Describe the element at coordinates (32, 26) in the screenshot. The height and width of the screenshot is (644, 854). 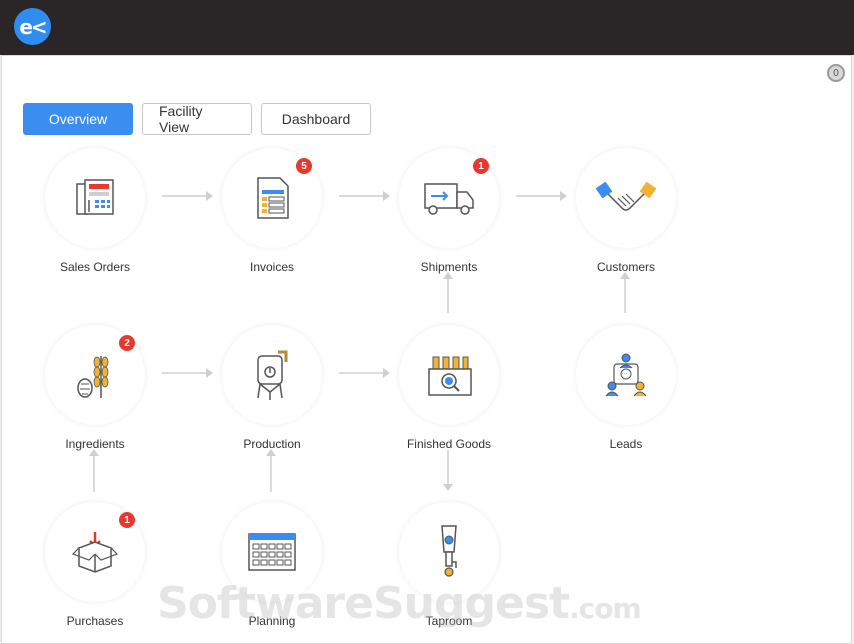
I see `app-logo: e<` at that location.